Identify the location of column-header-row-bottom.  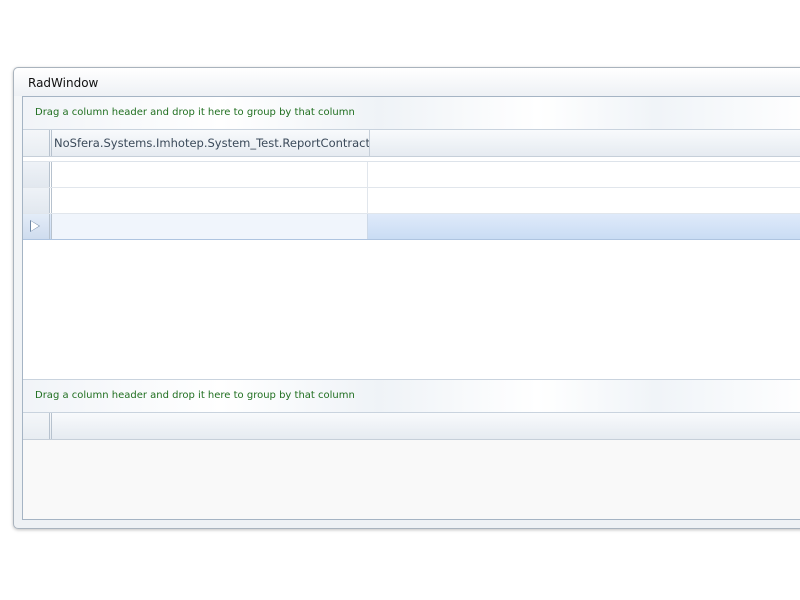
(411, 426).